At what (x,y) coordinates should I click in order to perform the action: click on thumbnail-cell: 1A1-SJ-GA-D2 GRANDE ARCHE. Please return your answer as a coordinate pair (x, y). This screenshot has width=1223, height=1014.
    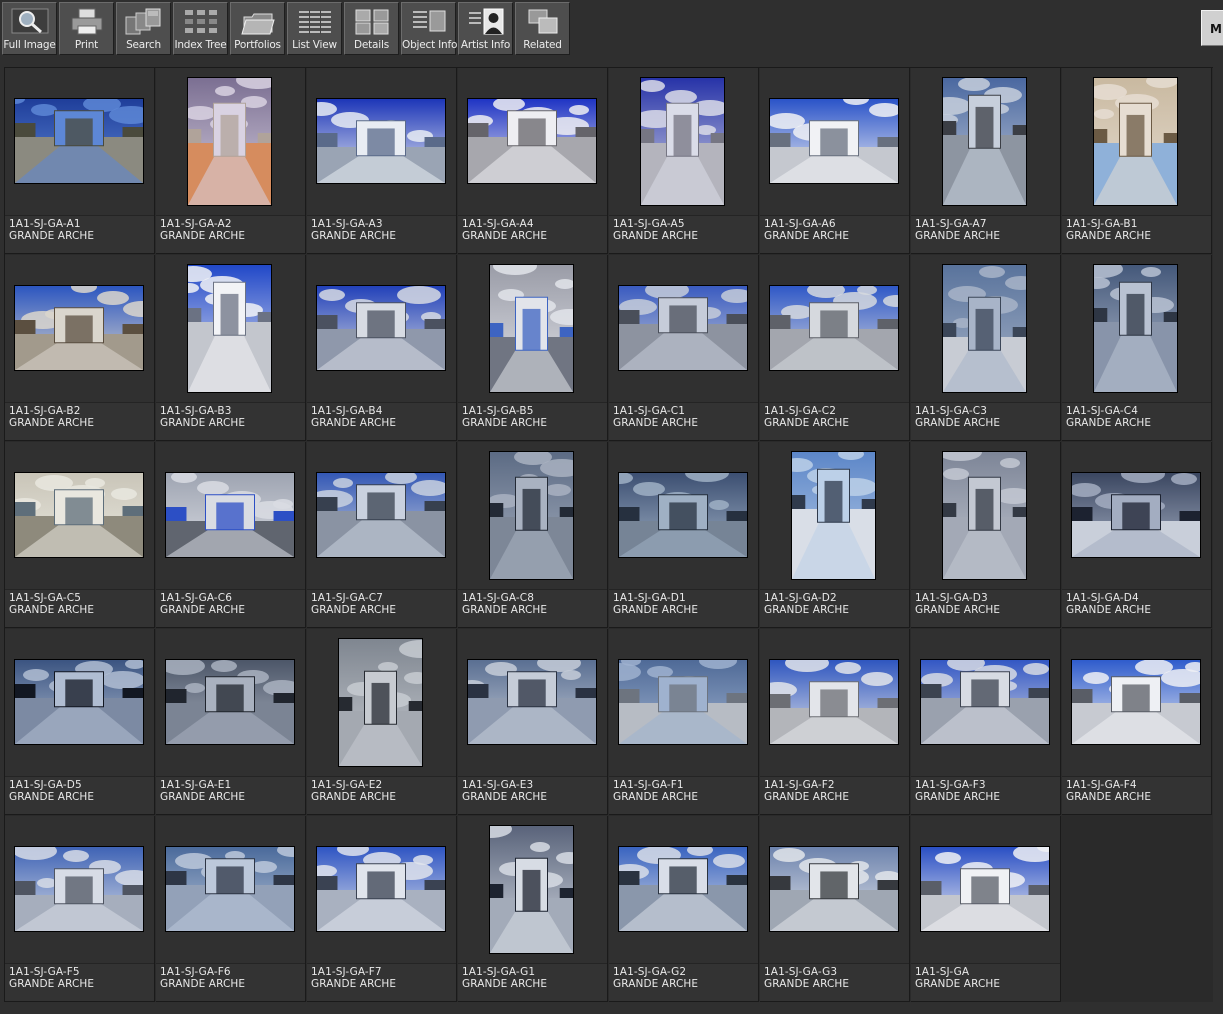
    Looking at the image, I should click on (835, 535).